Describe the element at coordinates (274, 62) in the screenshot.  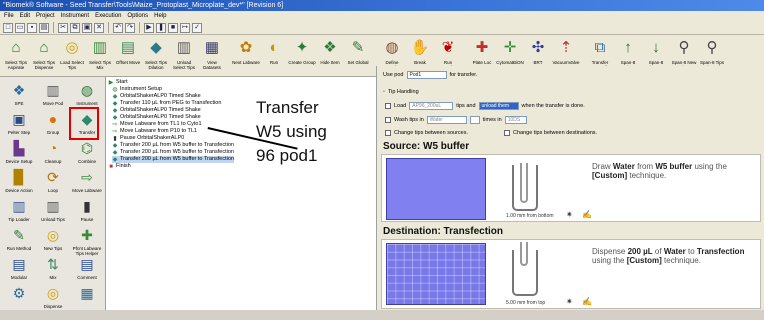
I see `toolbar-button-label: Run` at that location.